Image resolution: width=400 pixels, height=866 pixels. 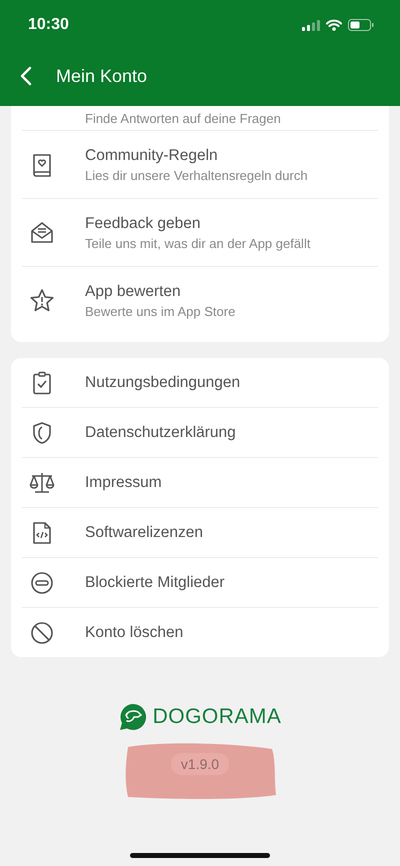 What do you see at coordinates (144, 533) in the screenshot?
I see `menu-item-title: Softwarelizenzen` at bounding box center [144, 533].